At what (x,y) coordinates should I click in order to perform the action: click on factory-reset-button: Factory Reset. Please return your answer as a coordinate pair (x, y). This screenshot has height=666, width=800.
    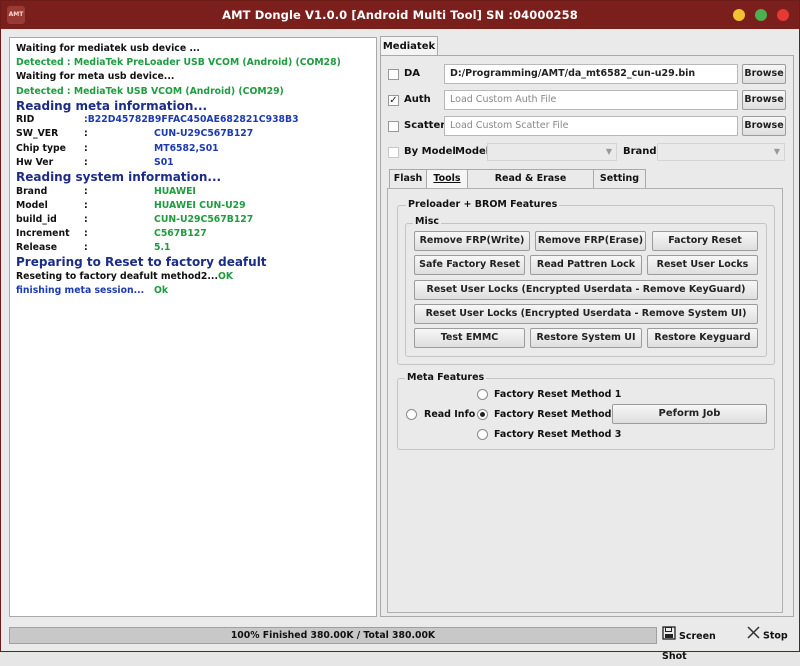
    Looking at the image, I should click on (705, 241).